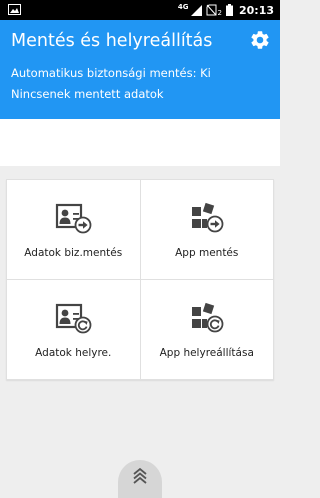 The height and width of the screenshot is (498, 320). I want to click on clock: 20:13, so click(256, 10).